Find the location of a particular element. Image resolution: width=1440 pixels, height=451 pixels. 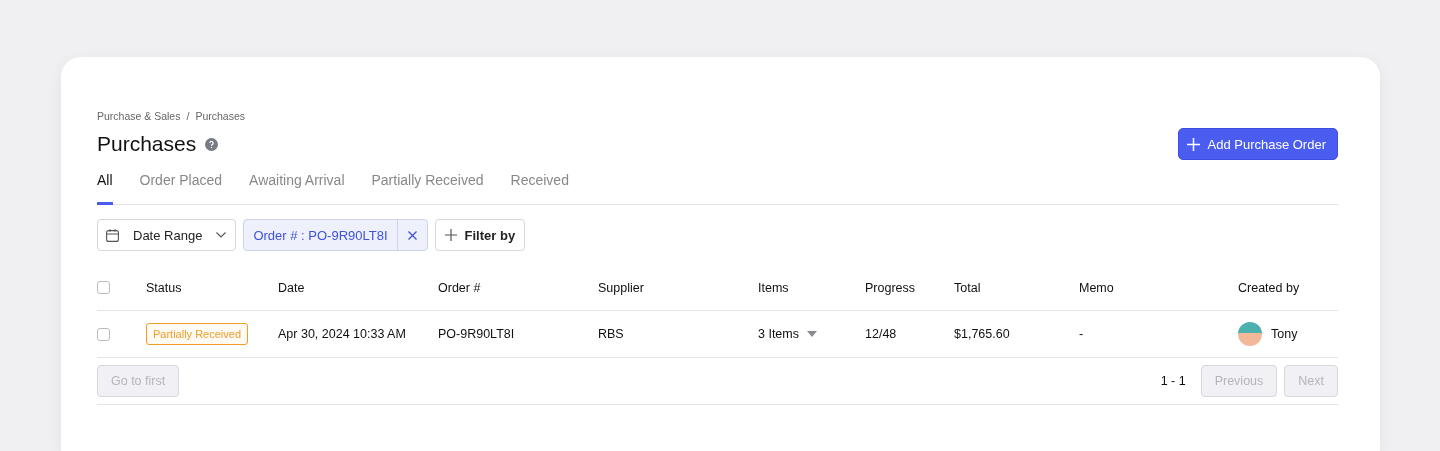

column-header: Memo is located at coordinates (1096, 287).